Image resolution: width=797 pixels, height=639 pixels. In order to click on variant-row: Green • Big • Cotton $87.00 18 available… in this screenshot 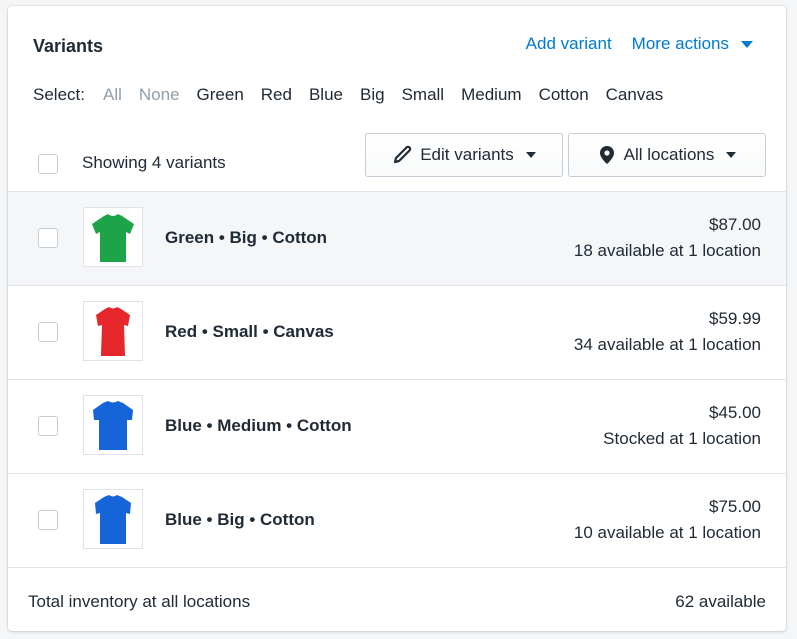, I will do `click(397, 239)`.